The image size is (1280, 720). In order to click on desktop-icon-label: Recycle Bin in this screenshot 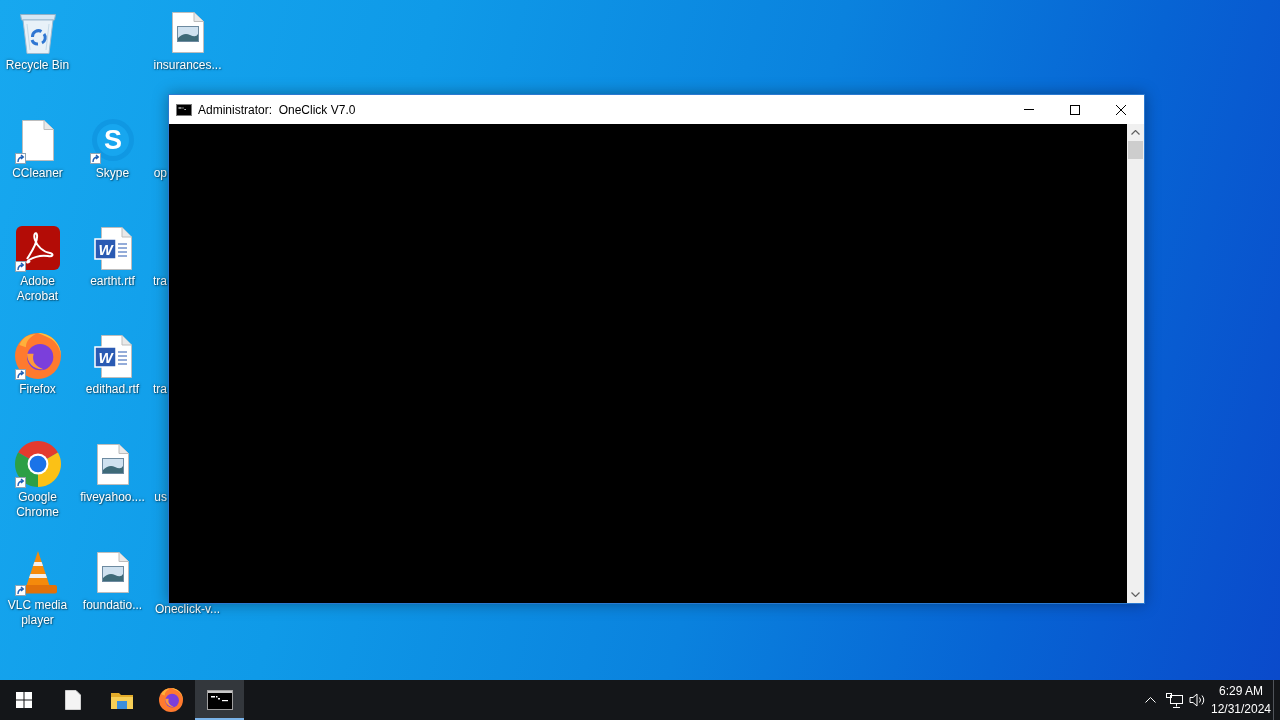, I will do `click(37, 65)`.